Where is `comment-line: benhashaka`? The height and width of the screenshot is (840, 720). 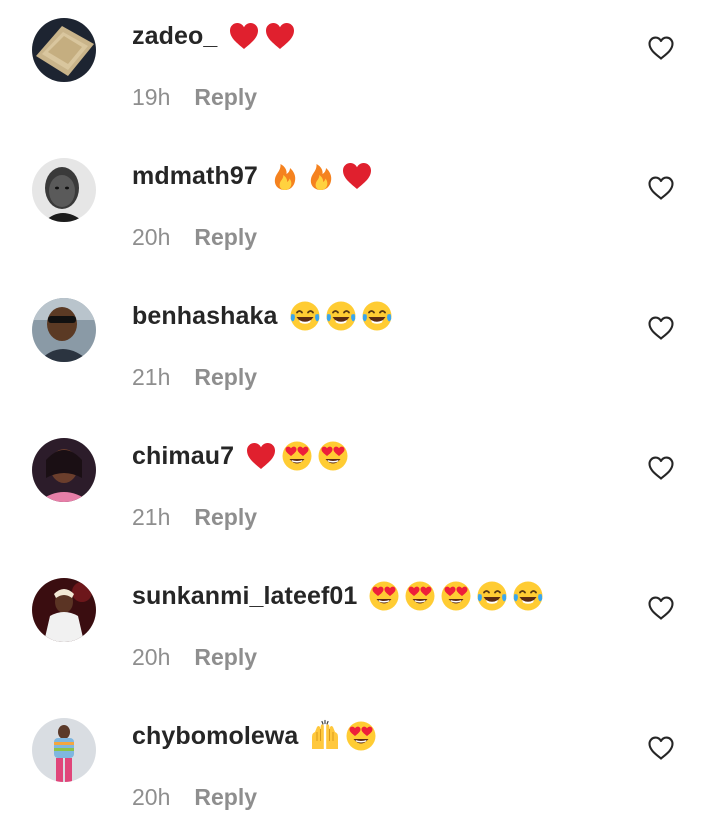 comment-line: benhashaka is located at coordinates (263, 316).